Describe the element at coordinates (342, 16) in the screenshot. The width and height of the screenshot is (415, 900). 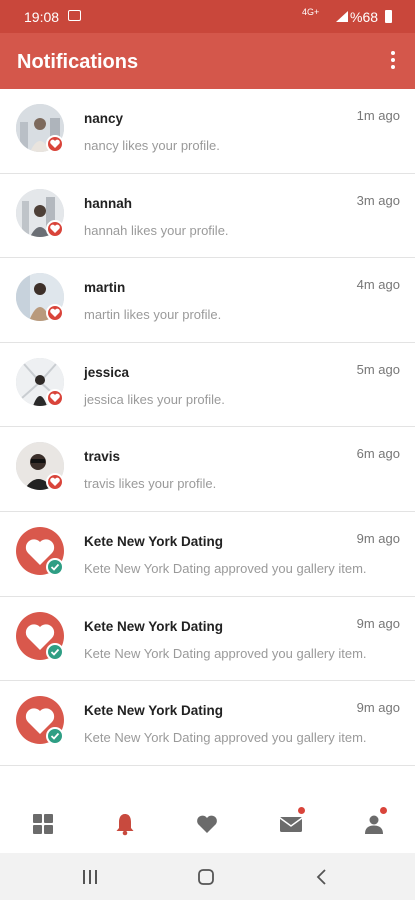
I see `signal-icon` at that location.